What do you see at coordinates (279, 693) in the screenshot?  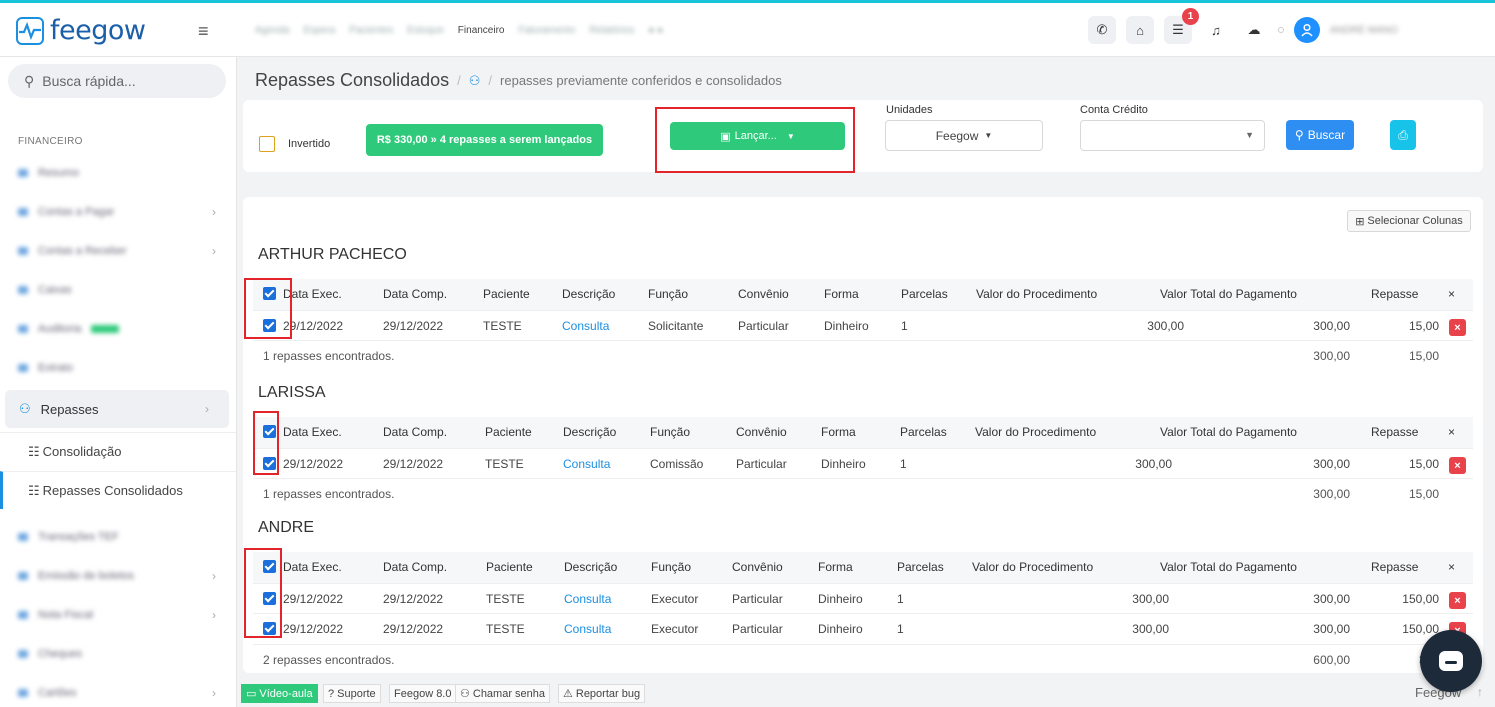 I see `video-aula-button: ▭ Vídeo-aula` at bounding box center [279, 693].